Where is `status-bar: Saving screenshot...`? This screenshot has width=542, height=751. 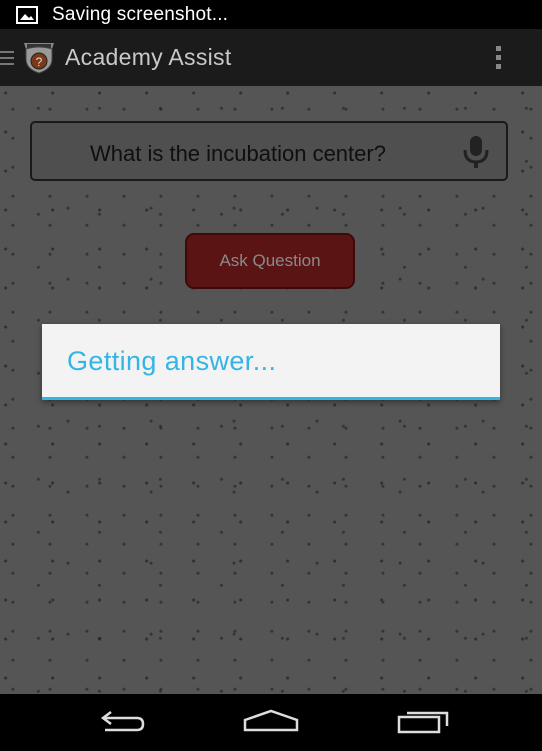
status-bar: Saving screenshot... is located at coordinates (271, 14).